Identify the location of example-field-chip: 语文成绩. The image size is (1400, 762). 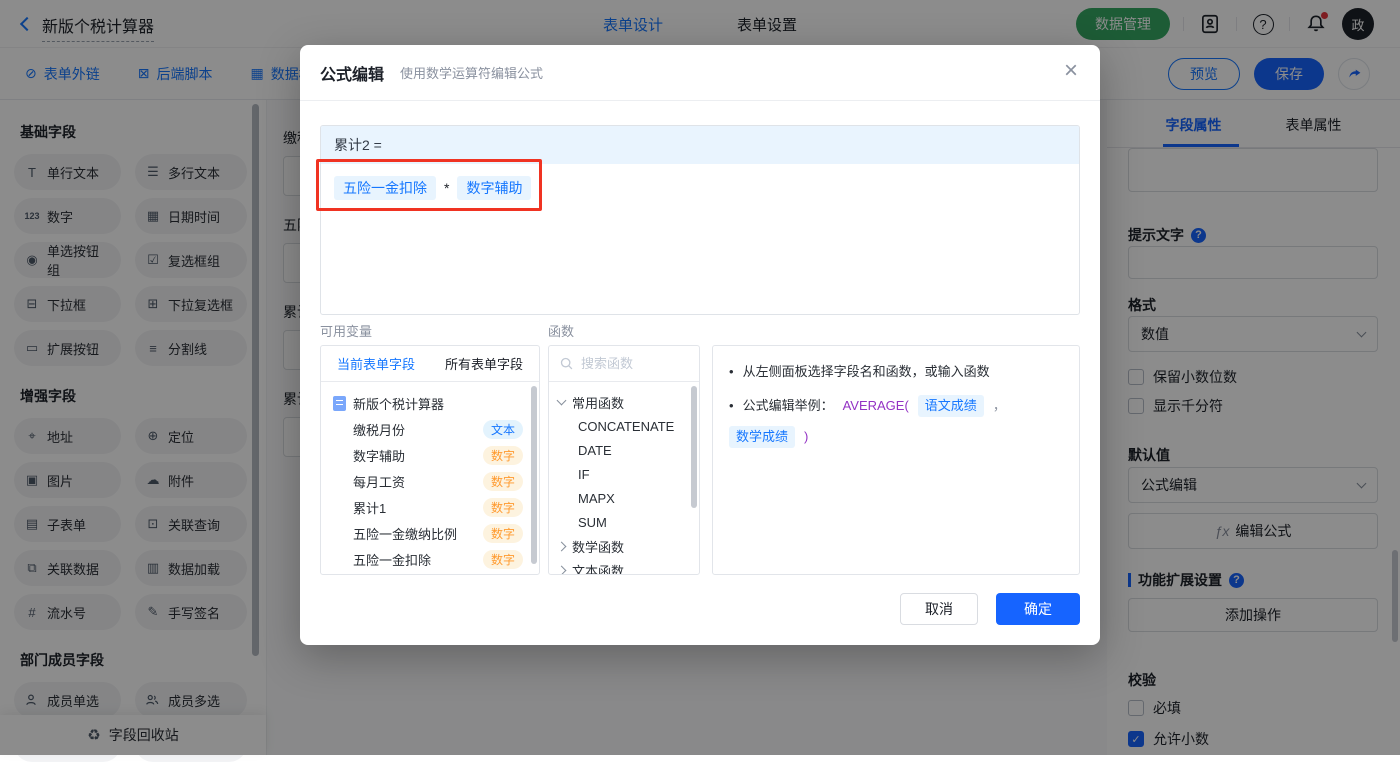
(950, 406).